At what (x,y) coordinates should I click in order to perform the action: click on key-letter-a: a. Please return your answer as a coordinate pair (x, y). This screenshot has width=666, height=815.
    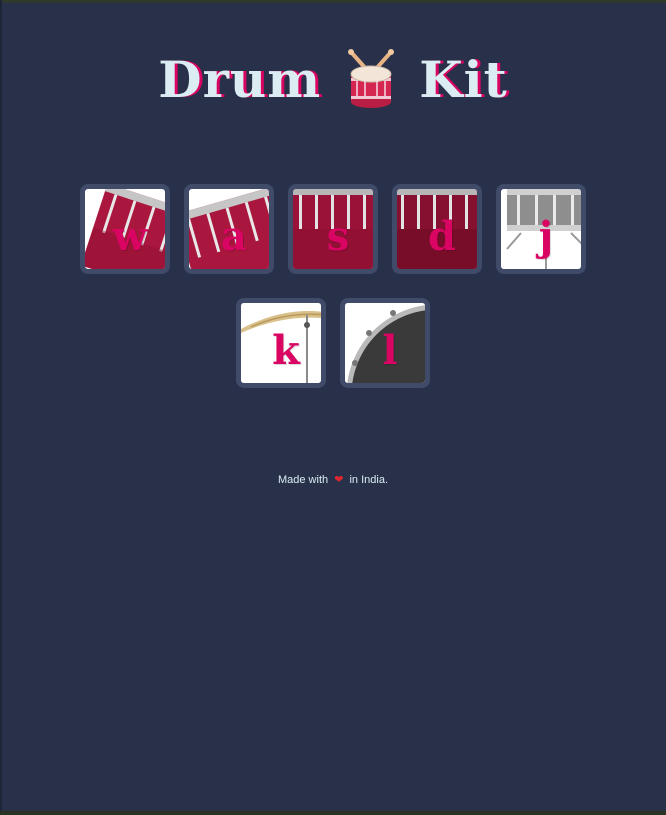
    Looking at the image, I should click on (234, 236).